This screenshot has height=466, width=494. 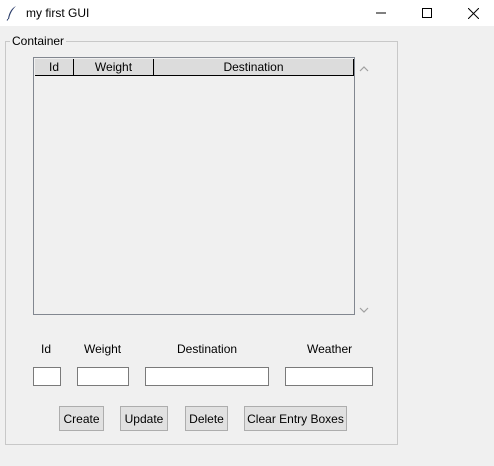 I want to click on update-button: Update, so click(x=144, y=418).